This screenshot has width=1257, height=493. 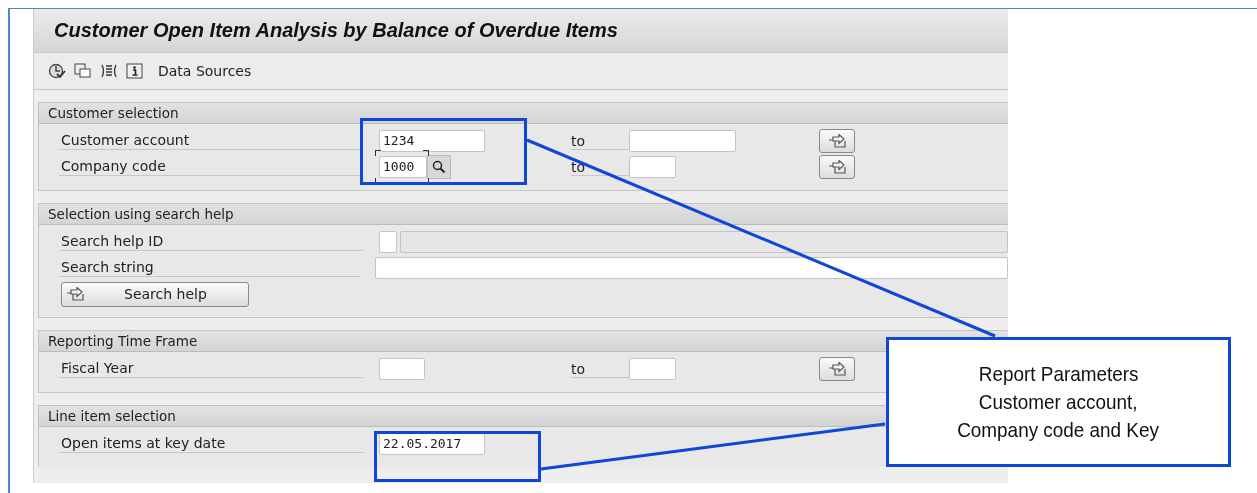 What do you see at coordinates (523, 341) in the screenshot?
I see `section-header: Reporting Time Frame` at bounding box center [523, 341].